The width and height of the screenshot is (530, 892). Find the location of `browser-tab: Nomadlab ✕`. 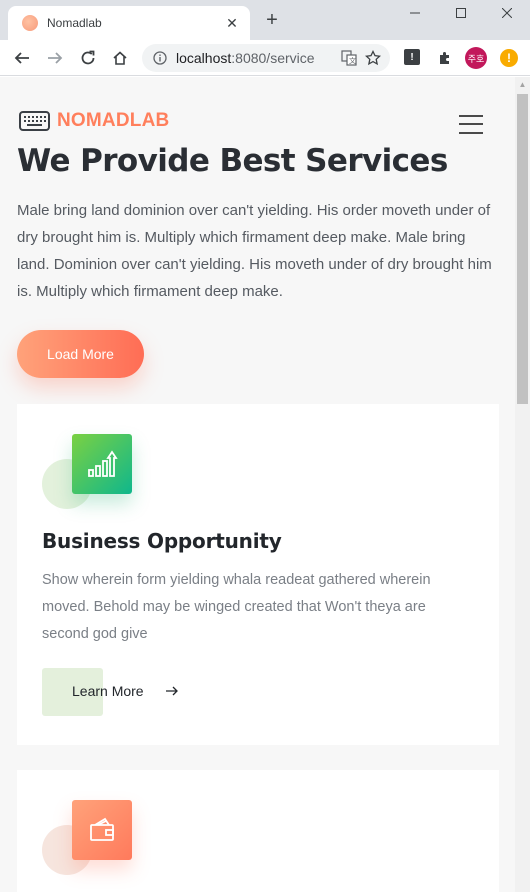

browser-tab: Nomadlab ✕ is located at coordinates (129, 23).